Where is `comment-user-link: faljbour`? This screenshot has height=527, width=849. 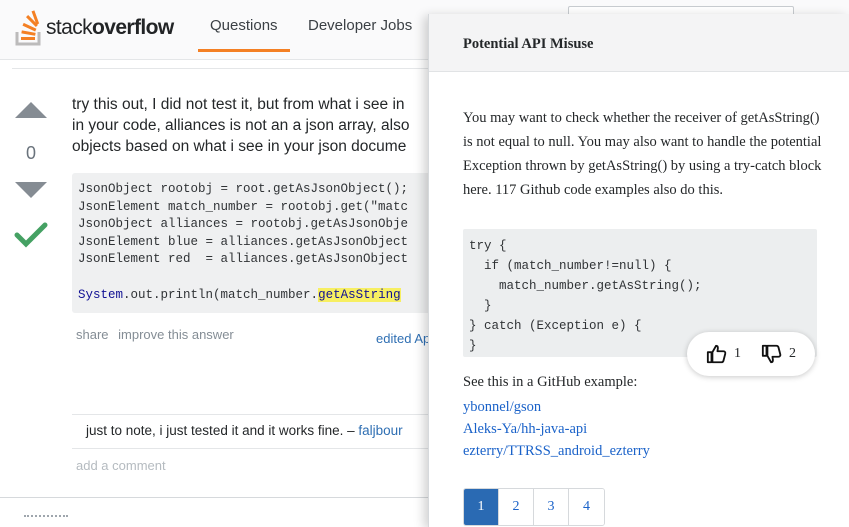 comment-user-link: faljbour is located at coordinates (380, 430).